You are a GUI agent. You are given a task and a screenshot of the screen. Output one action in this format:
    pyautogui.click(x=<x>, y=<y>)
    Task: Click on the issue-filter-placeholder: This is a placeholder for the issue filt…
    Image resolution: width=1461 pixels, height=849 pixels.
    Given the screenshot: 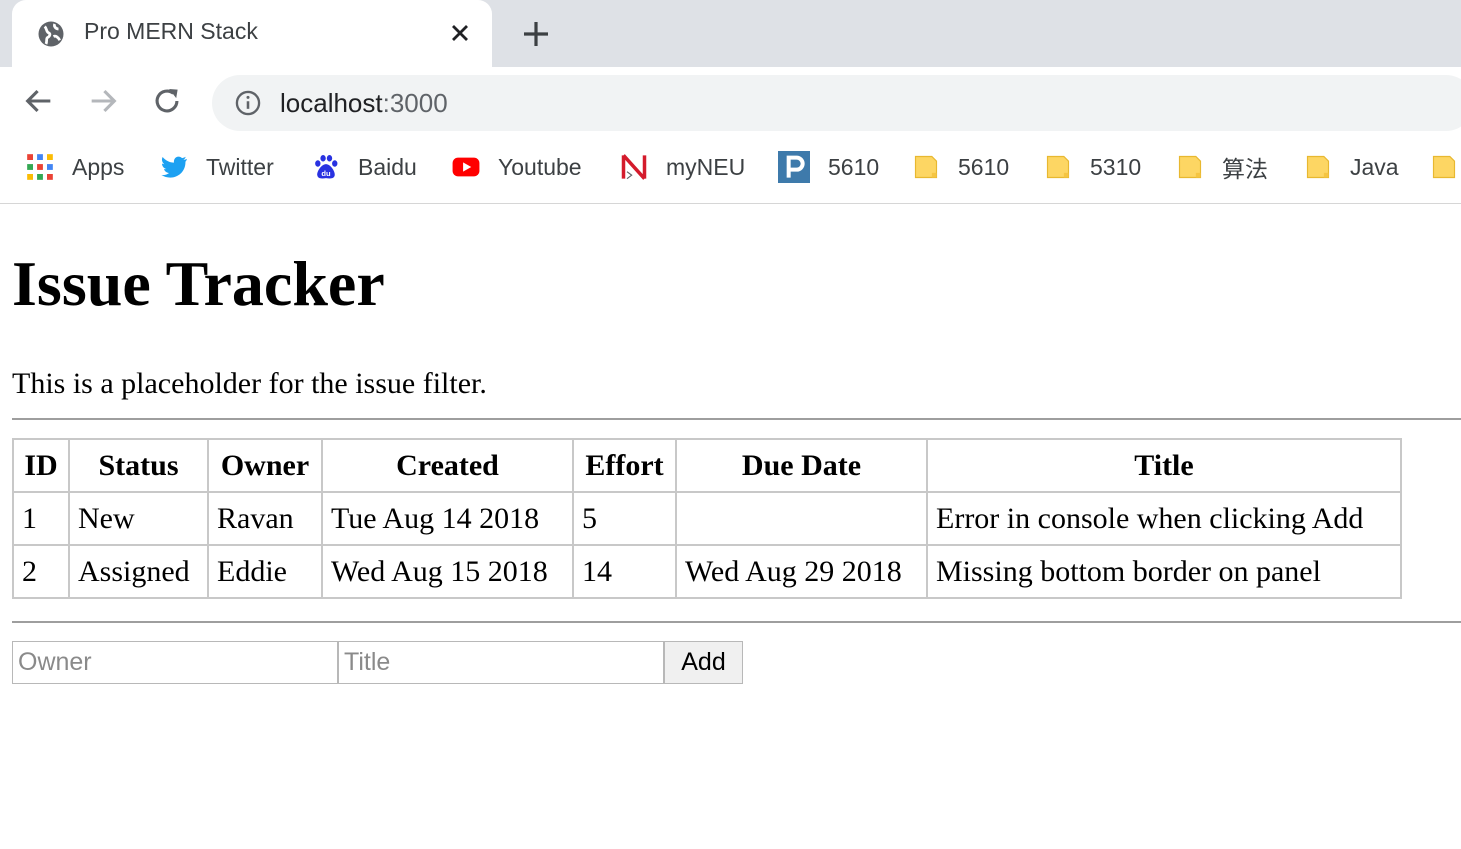 What is the action you would take?
    pyautogui.click(x=249, y=383)
    